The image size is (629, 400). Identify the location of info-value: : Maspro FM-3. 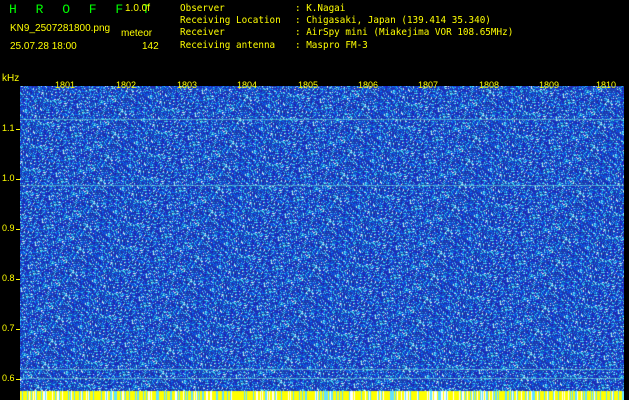
(331, 45).